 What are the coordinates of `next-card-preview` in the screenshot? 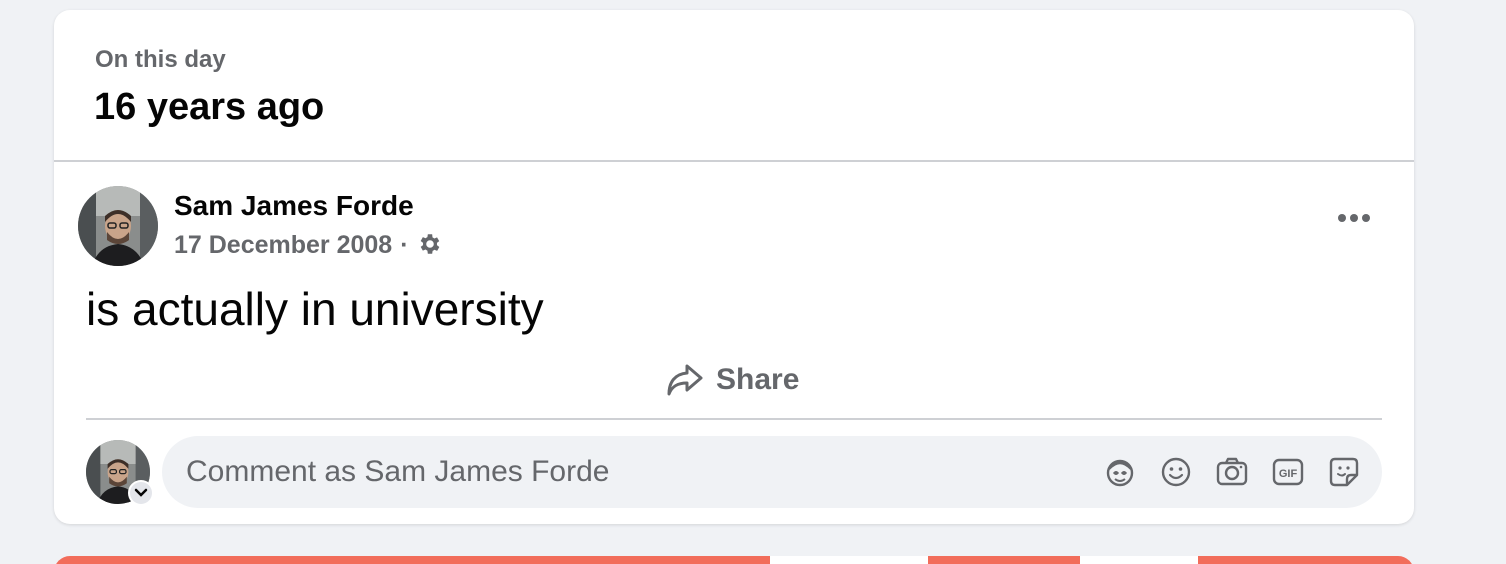 It's located at (734, 560).